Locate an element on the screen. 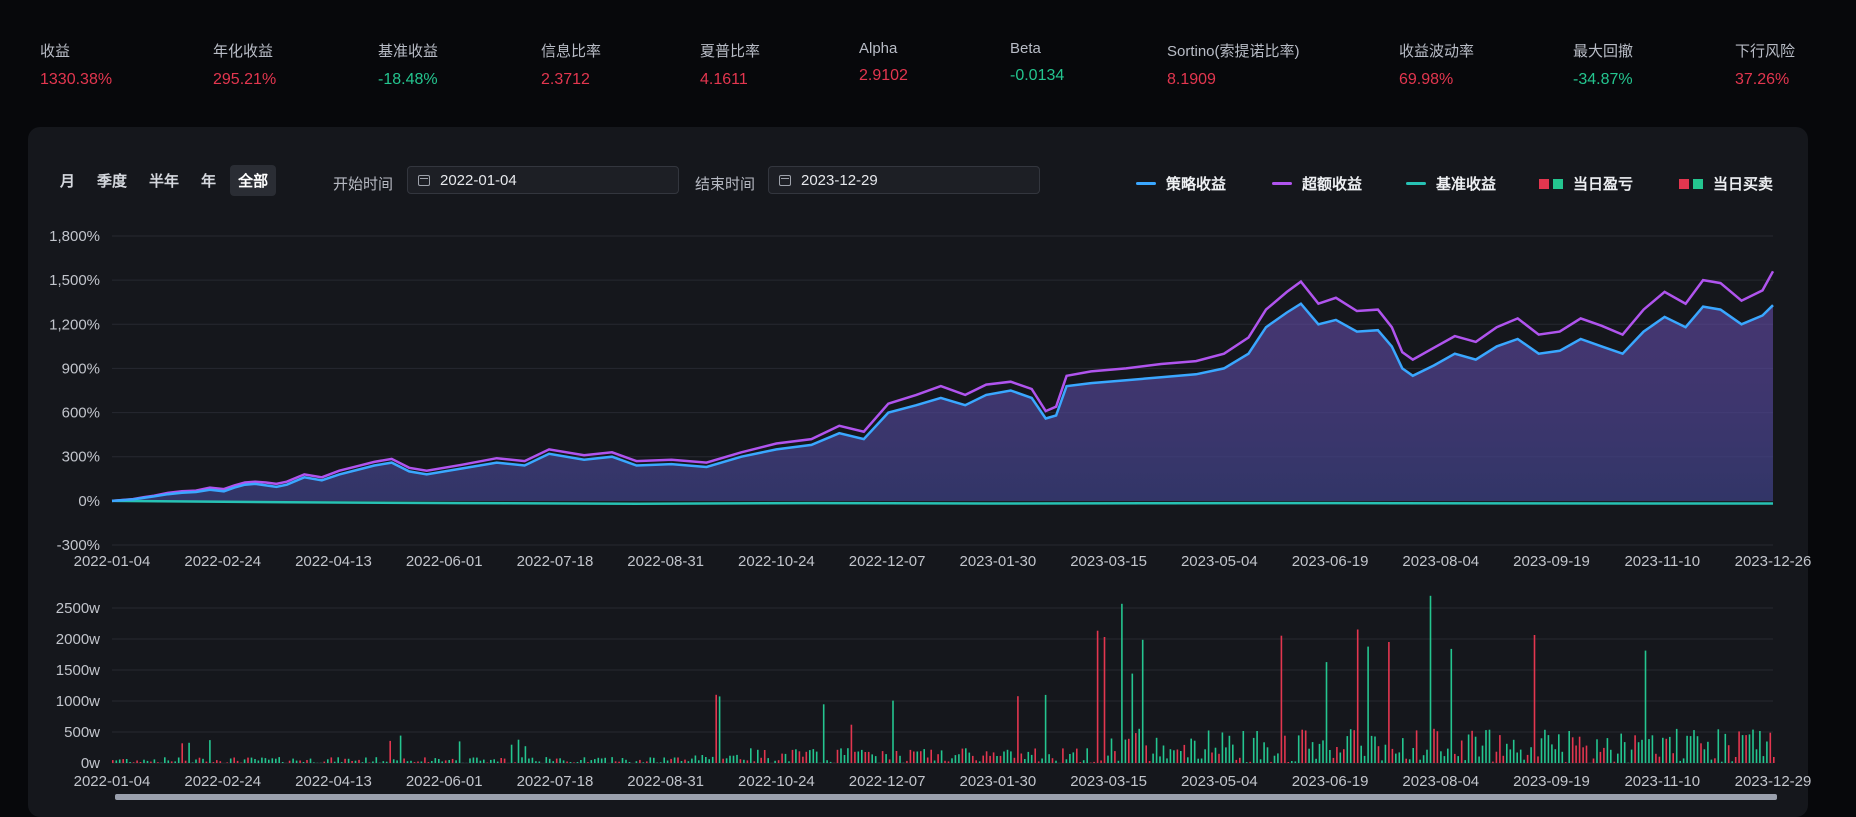  y-tick-label: 1500w is located at coordinates (78, 670).